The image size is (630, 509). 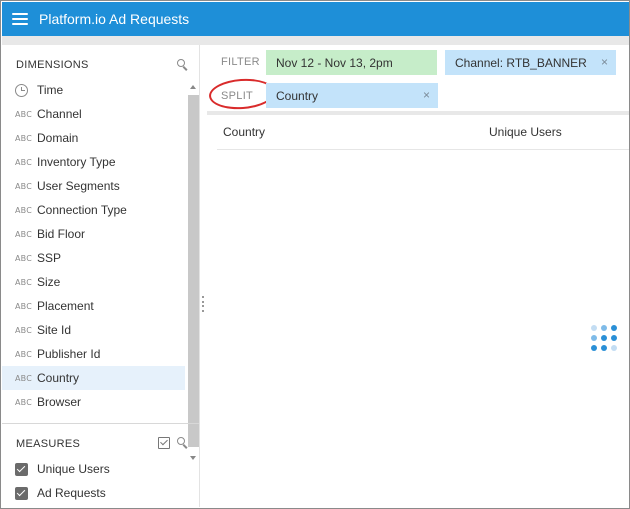 What do you see at coordinates (240, 62) in the screenshot?
I see `filter-label: FILTER` at bounding box center [240, 62].